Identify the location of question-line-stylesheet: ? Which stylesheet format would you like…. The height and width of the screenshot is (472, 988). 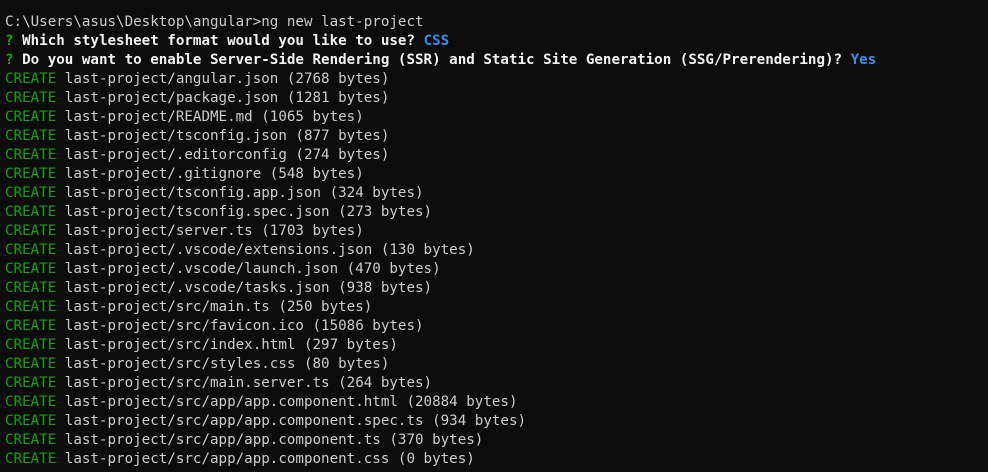
(495, 41).